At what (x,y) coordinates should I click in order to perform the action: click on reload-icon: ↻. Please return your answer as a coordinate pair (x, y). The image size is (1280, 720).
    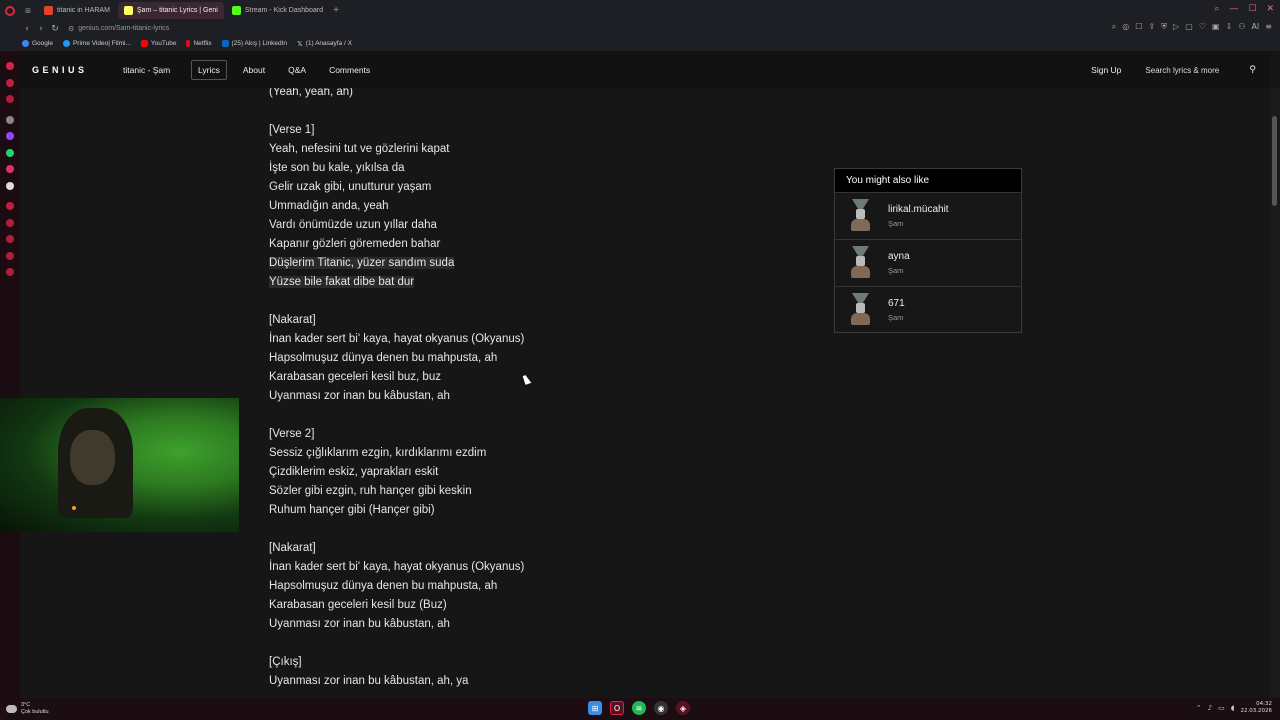
    Looking at the image, I should click on (55, 29).